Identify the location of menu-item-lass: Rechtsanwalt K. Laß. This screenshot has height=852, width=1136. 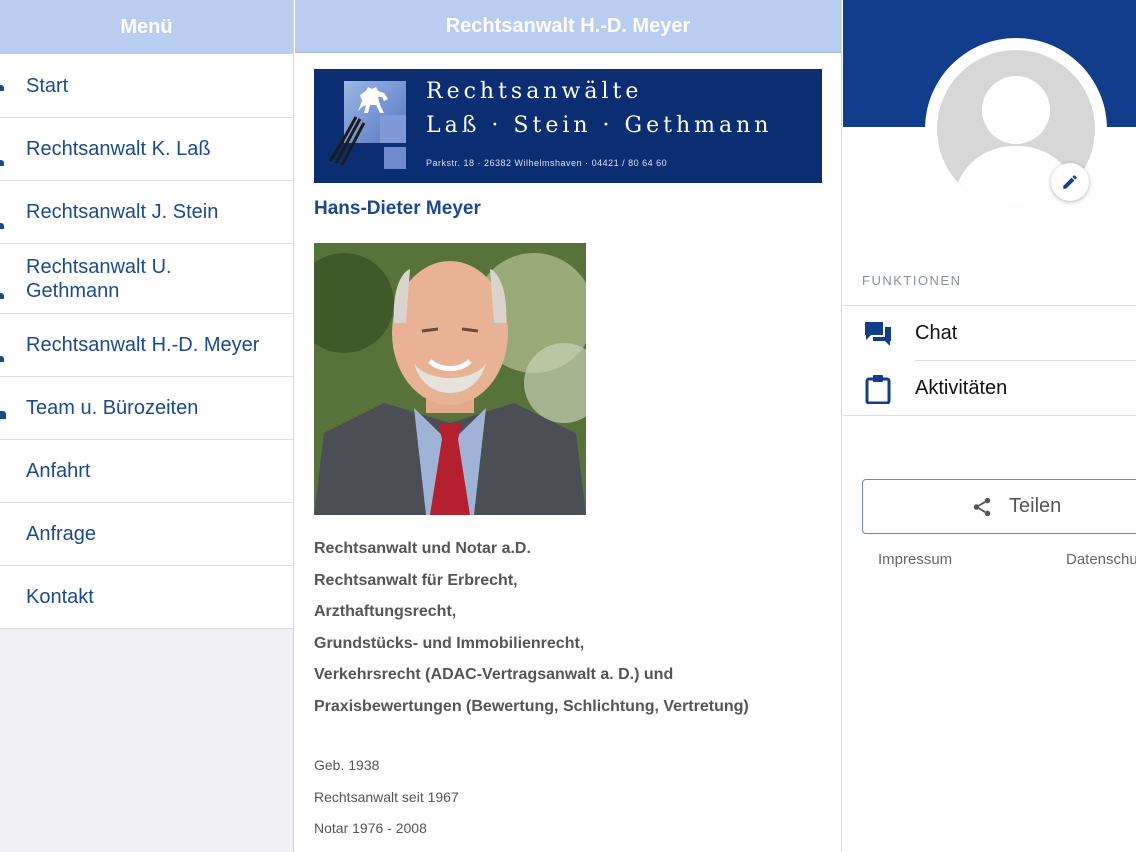
(146, 149).